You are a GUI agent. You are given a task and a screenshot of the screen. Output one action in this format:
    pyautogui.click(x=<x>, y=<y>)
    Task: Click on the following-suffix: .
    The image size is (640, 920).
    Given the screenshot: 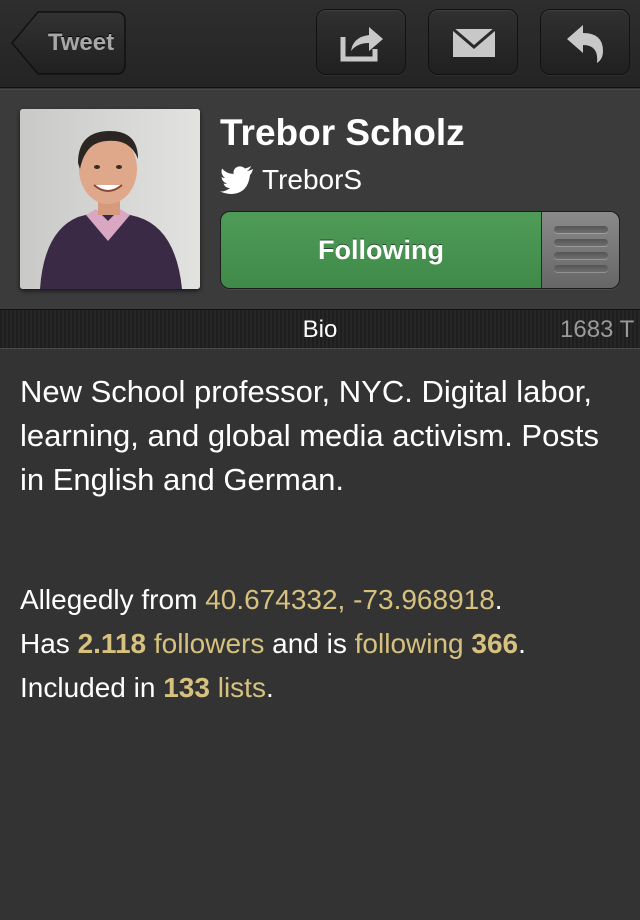 What is the action you would take?
    pyautogui.click(x=522, y=643)
    